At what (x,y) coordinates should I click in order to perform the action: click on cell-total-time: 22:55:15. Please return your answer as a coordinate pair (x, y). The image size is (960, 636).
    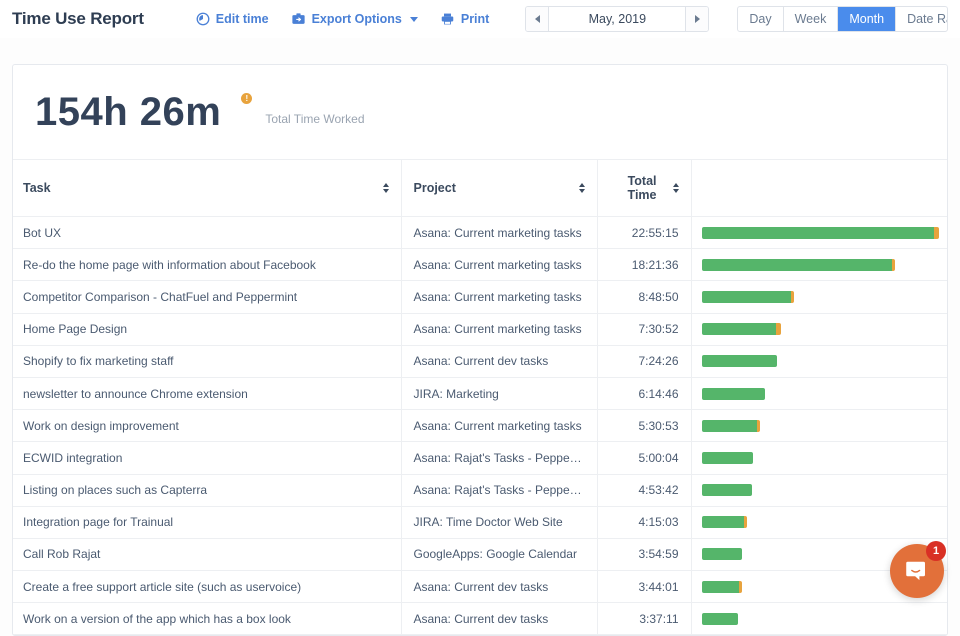
    Looking at the image, I should click on (644, 233).